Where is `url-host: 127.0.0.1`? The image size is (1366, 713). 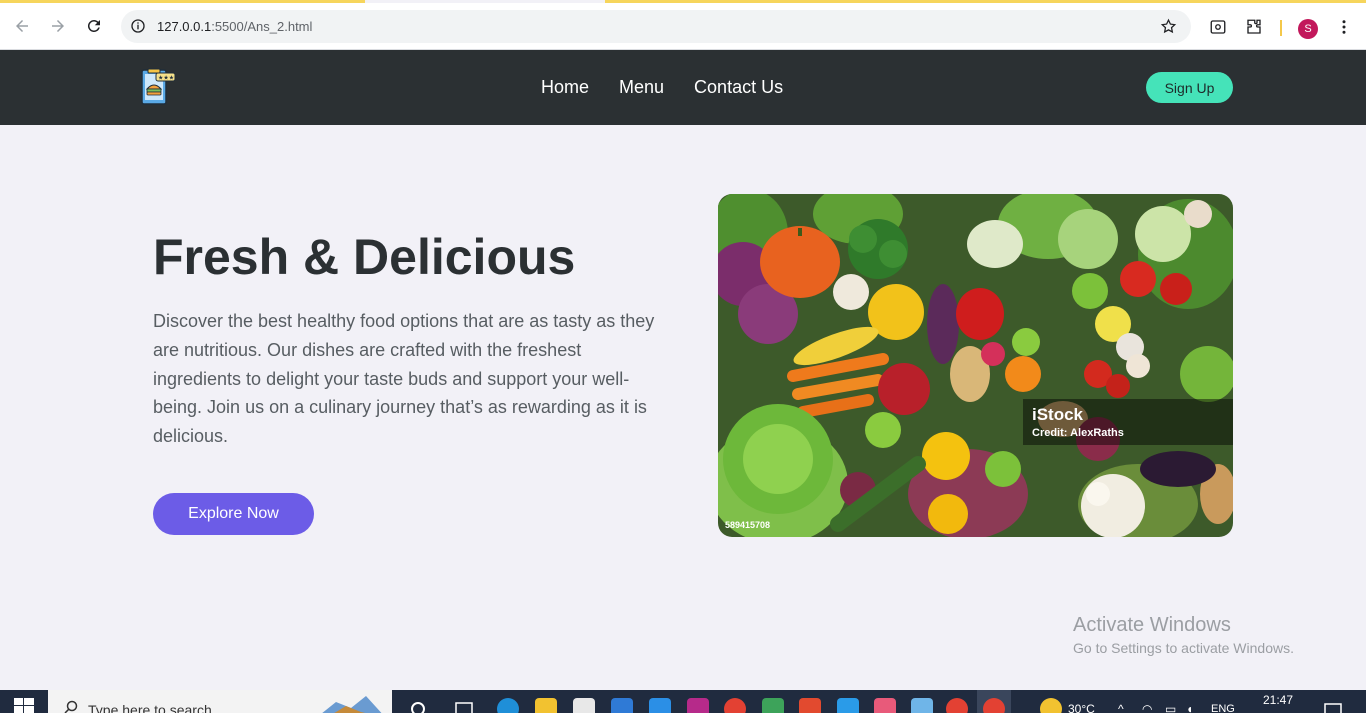
url-host: 127.0.0.1 is located at coordinates (184, 26).